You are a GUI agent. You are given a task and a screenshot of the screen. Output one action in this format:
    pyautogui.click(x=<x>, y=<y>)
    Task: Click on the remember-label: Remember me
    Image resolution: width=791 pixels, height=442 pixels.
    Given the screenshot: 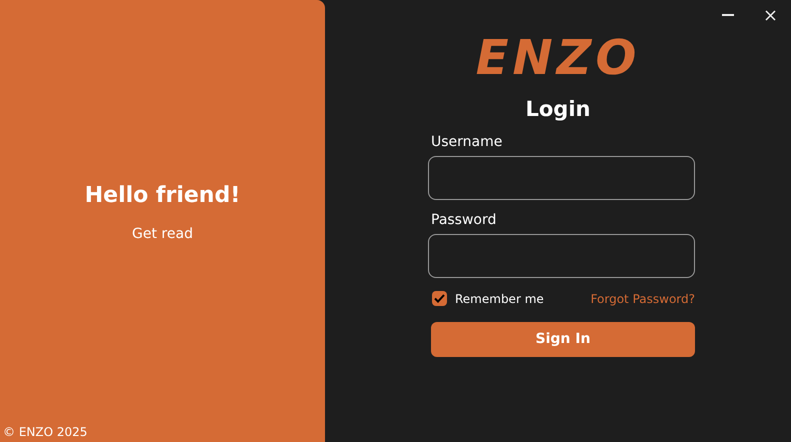 What is the action you would take?
    pyautogui.click(x=499, y=299)
    